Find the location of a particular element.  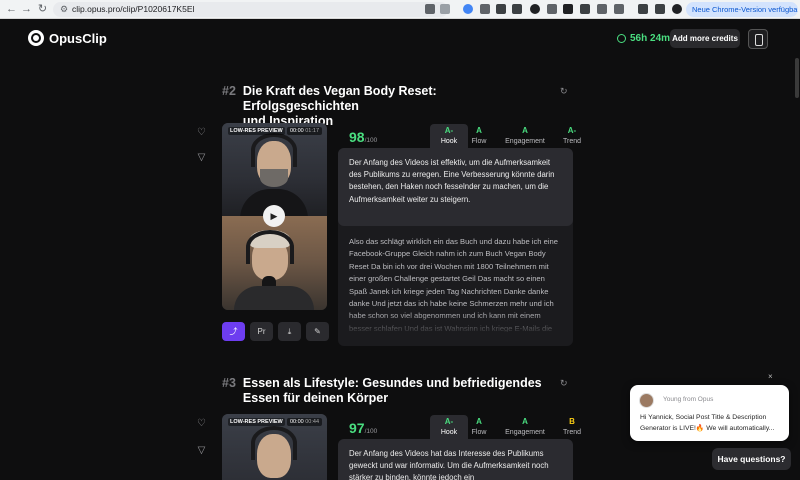

scrollbar is located at coordinates (797, 78).